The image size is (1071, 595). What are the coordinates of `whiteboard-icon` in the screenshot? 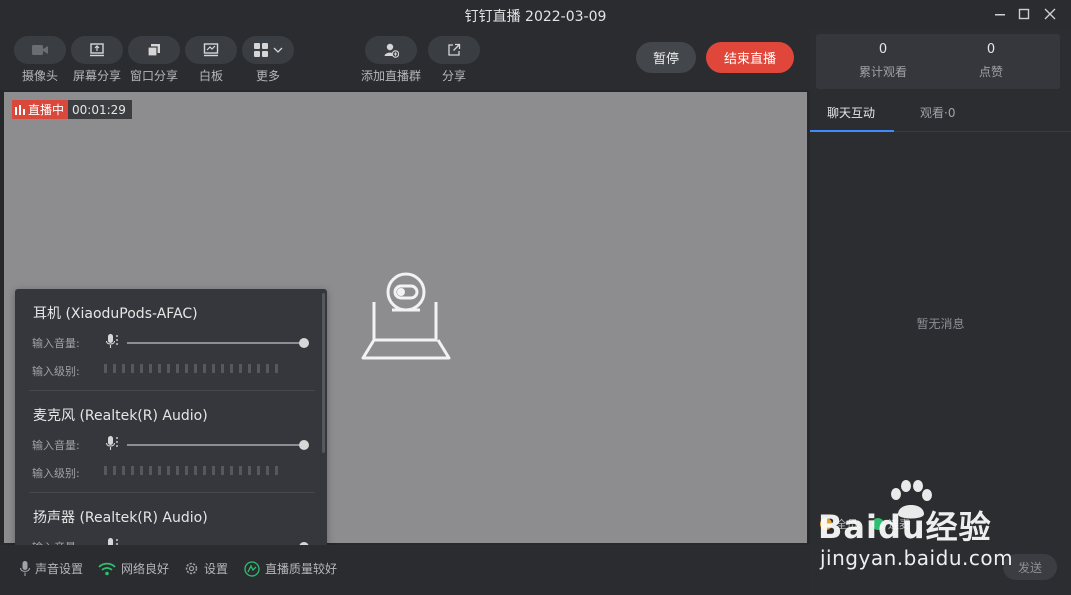 It's located at (211, 50).